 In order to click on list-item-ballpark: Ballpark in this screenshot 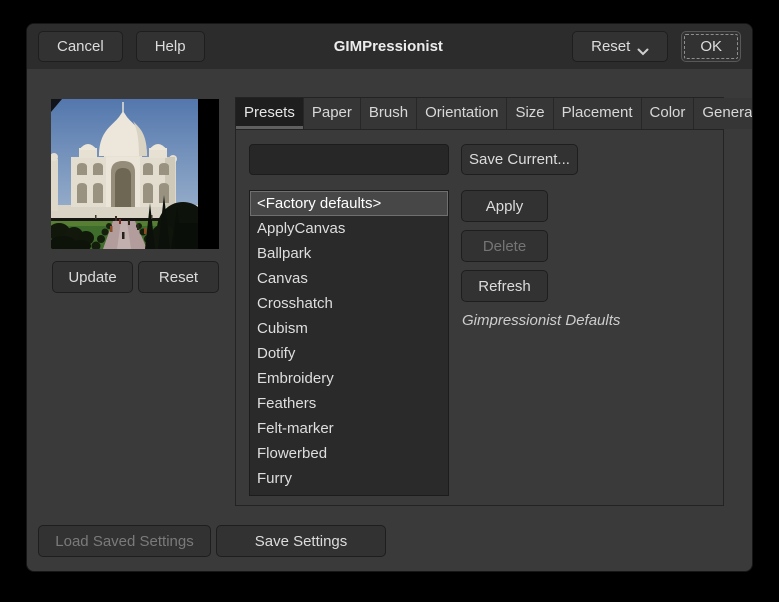, I will do `click(349, 253)`.